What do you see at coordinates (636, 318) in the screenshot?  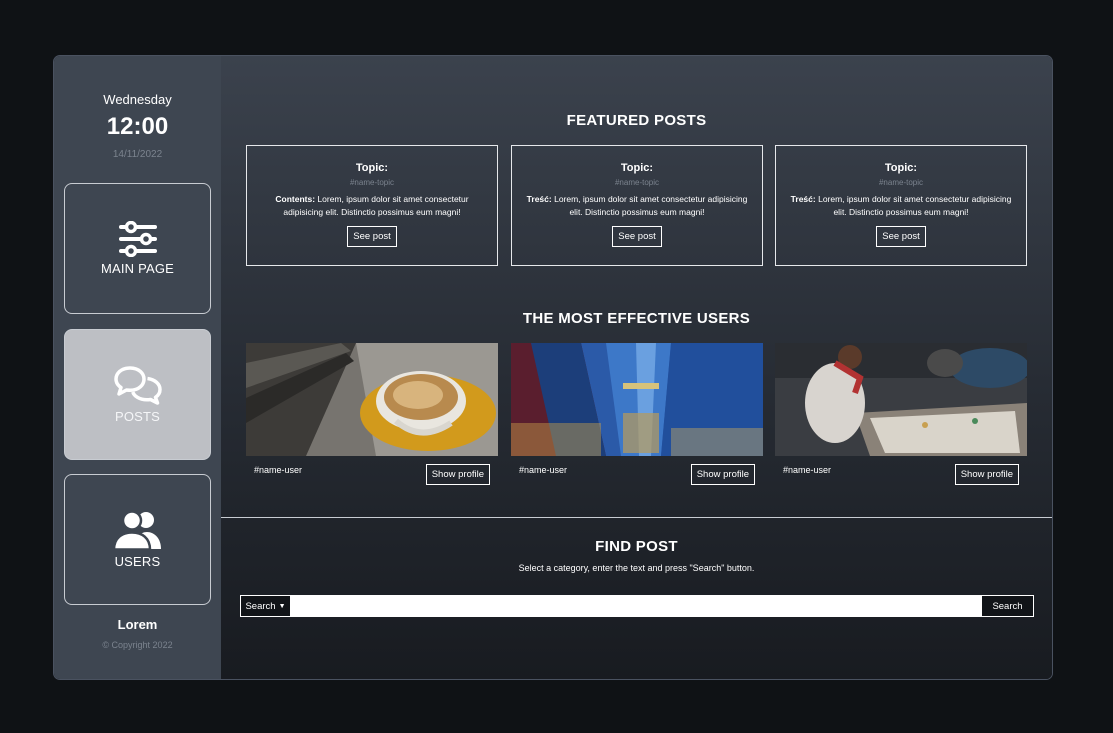 I see `effective-users-title: THE MOST EFFECTIVE USERS` at bounding box center [636, 318].